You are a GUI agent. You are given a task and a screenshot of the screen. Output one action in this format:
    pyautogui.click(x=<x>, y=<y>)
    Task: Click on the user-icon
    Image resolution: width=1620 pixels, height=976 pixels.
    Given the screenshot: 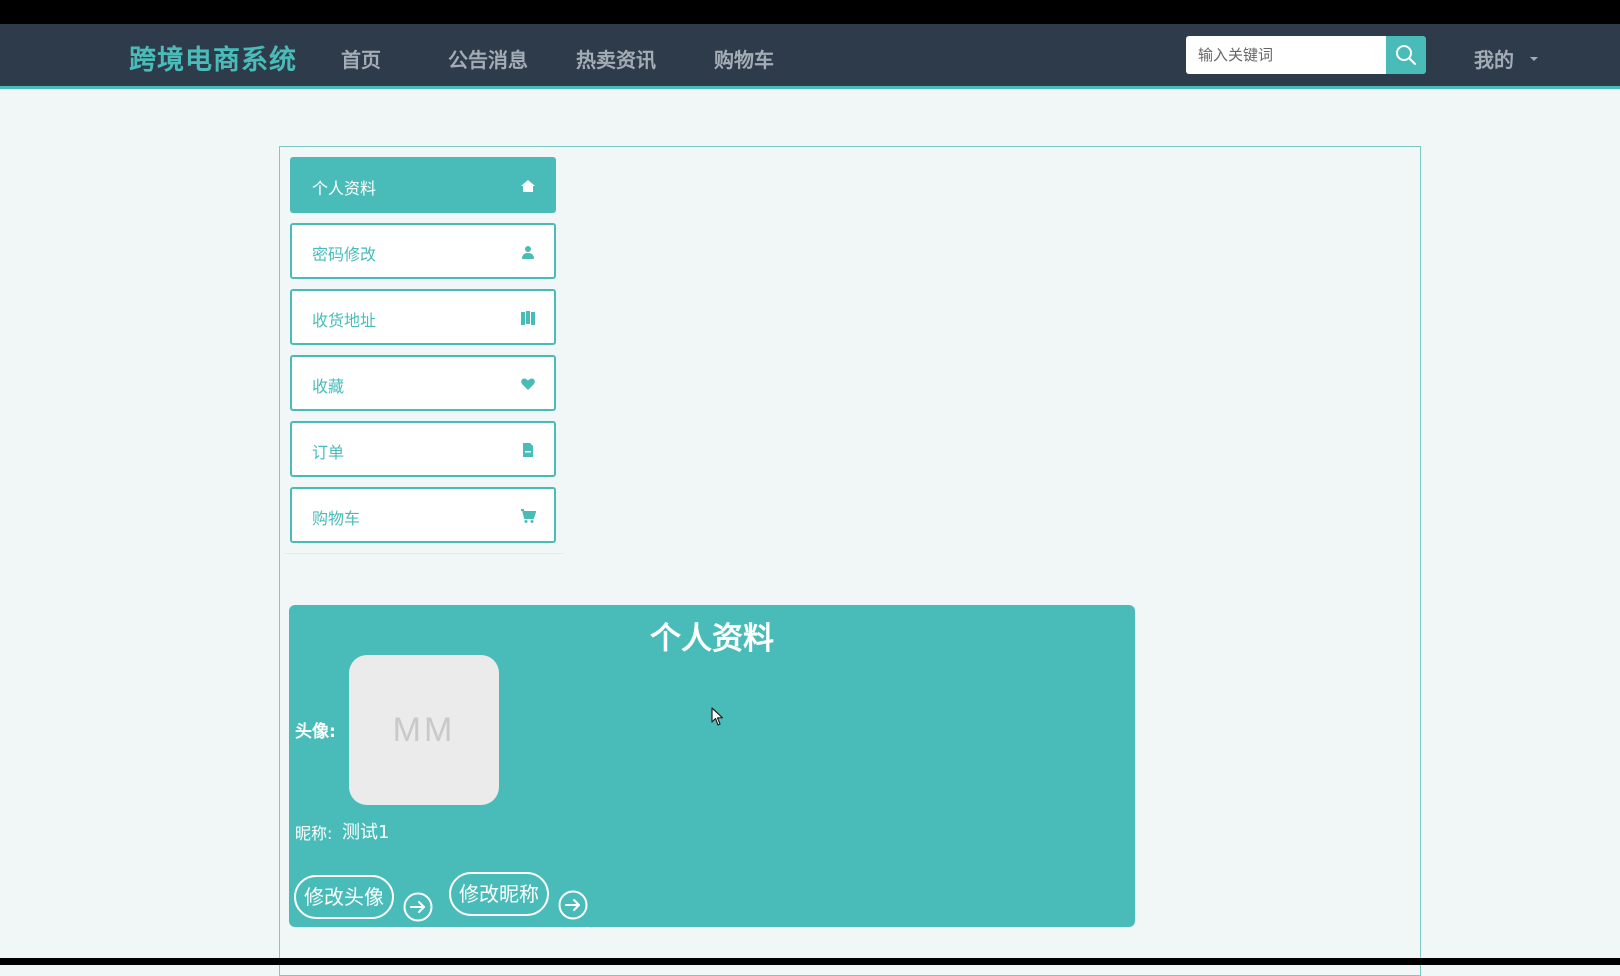 What is the action you would take?
    pyautogui.click(x=528, y=252)
    